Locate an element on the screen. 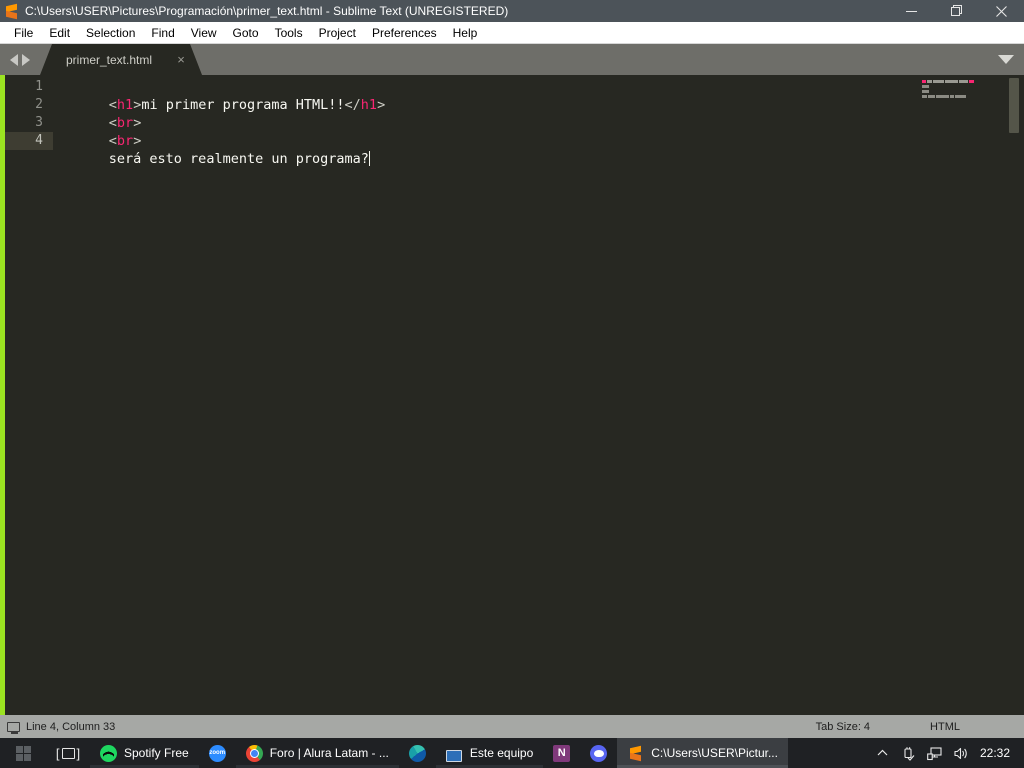 Image resolution: width=1024 pixels, height=768 pixels. discord-icon is located at coordinates (599, 753).